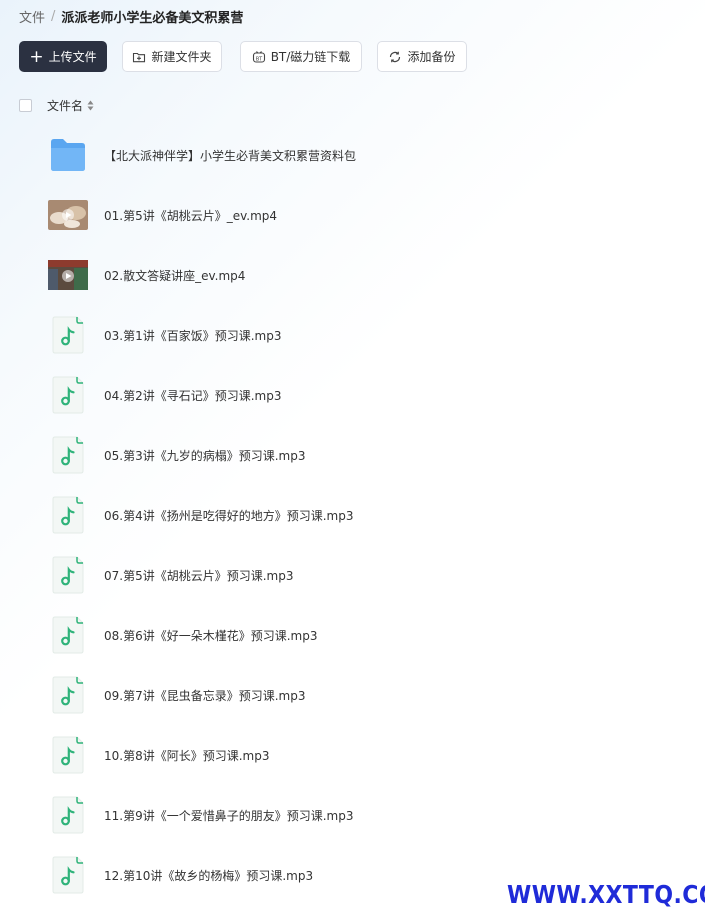 The height and width of the screenshot is (916, 705). What do you see at coordinates (208, 875) in the screenshot?
I see `file-name: 12.第10讲《故乡的杨梅》预习课.mp3` at bounding box center [208, 875].